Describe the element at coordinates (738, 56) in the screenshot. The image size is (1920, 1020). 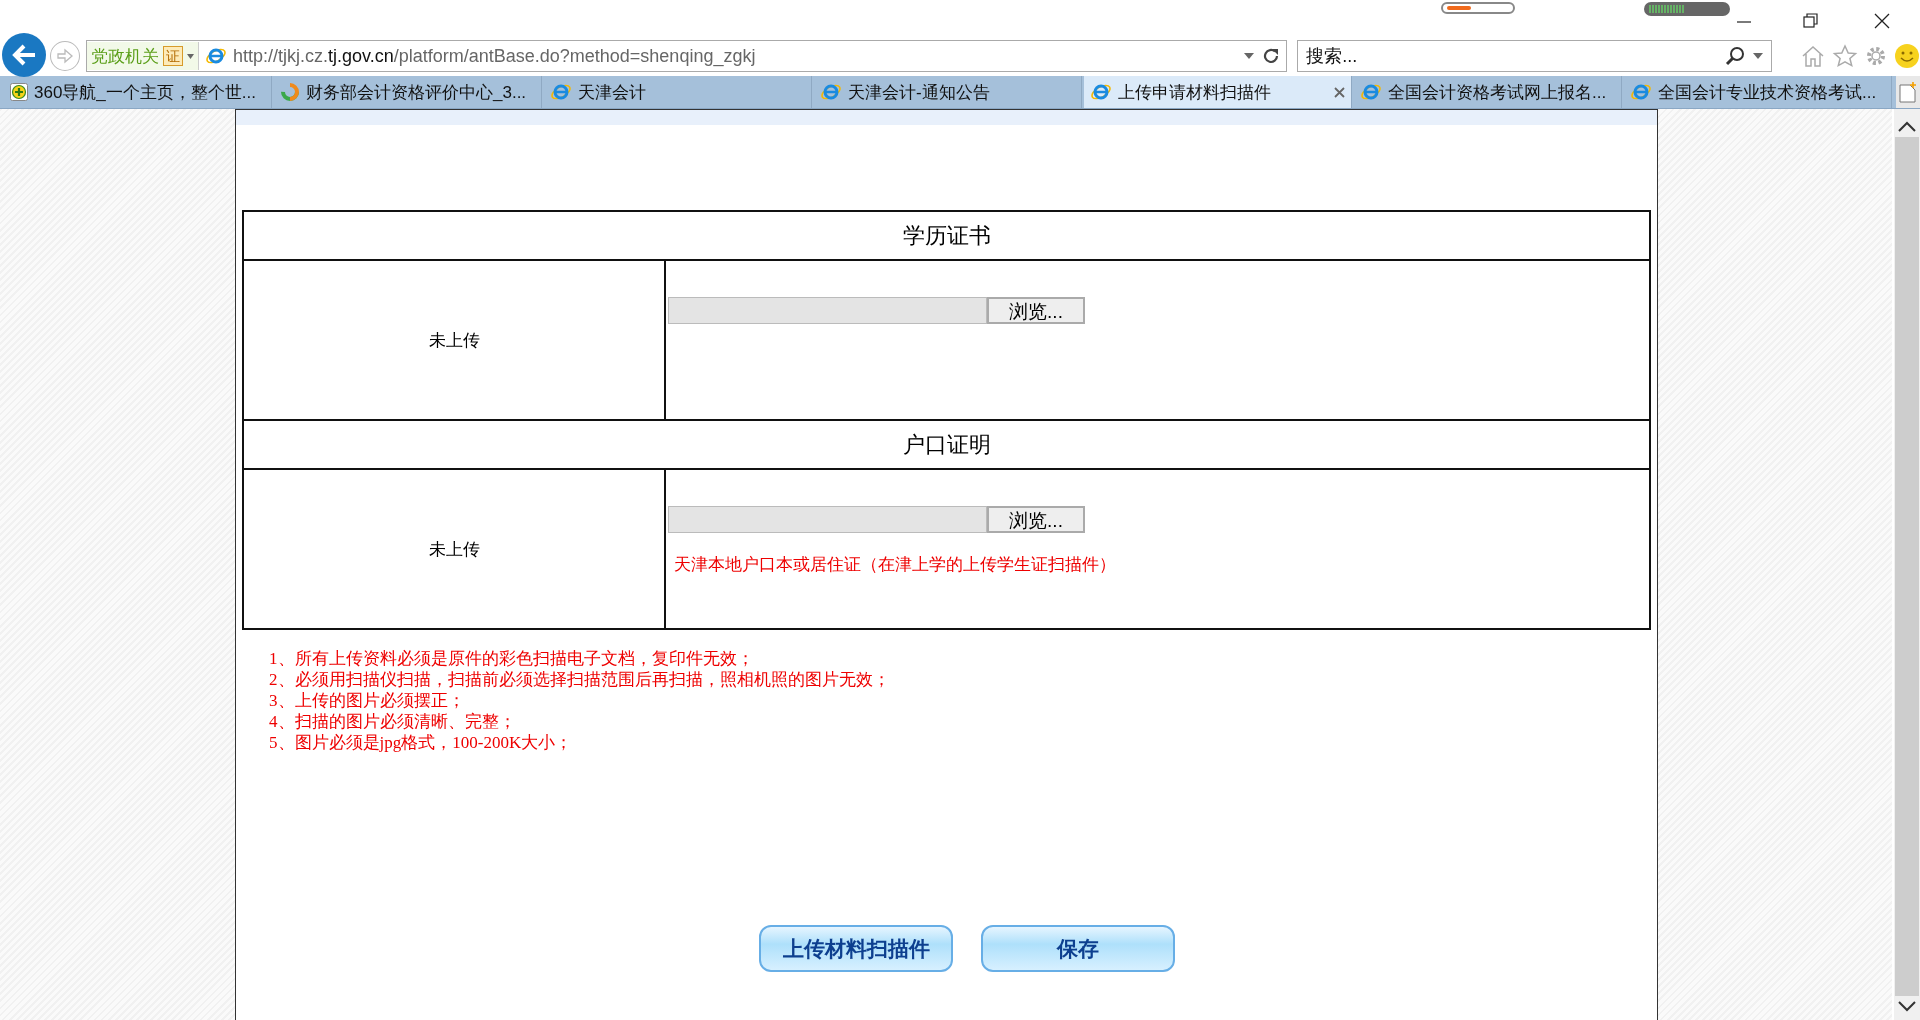
I see `url-text: http://tjkj.cz.tj.gov.cn/platform/antBase.do?method=shenqing_zgkj` at that location.